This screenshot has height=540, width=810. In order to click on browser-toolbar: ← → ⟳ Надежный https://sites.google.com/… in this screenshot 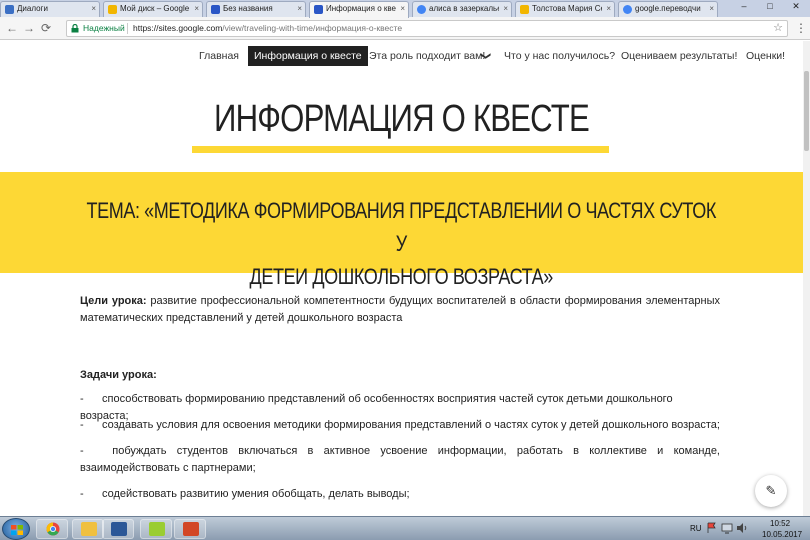, I will do `click(405, 28)`.